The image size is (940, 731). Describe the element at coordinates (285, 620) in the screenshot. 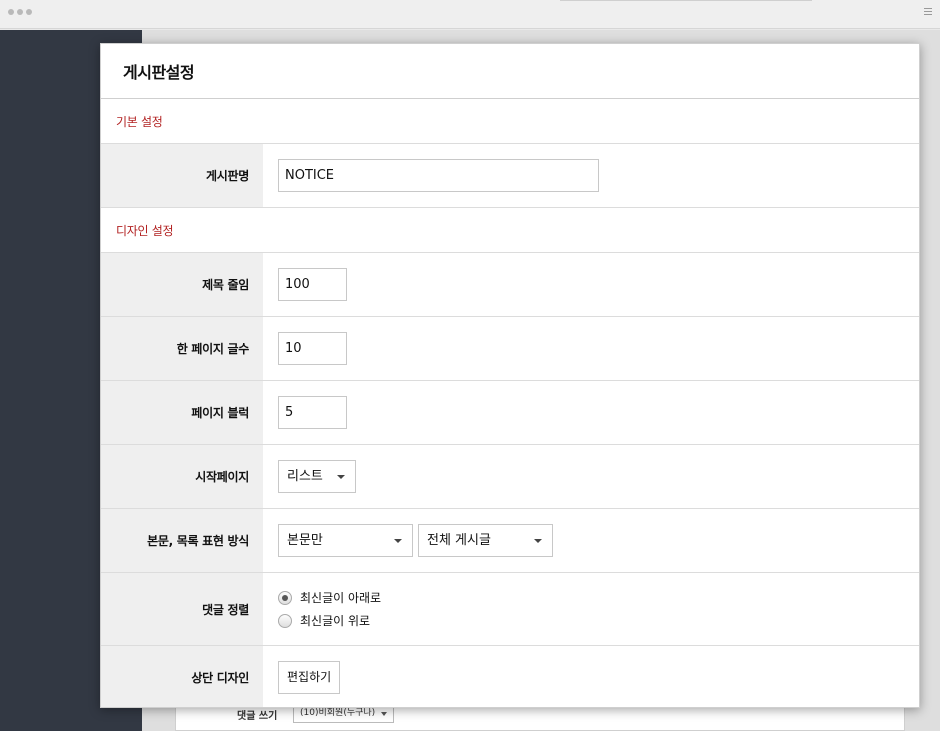

I see `radio-unchecked` at that location.